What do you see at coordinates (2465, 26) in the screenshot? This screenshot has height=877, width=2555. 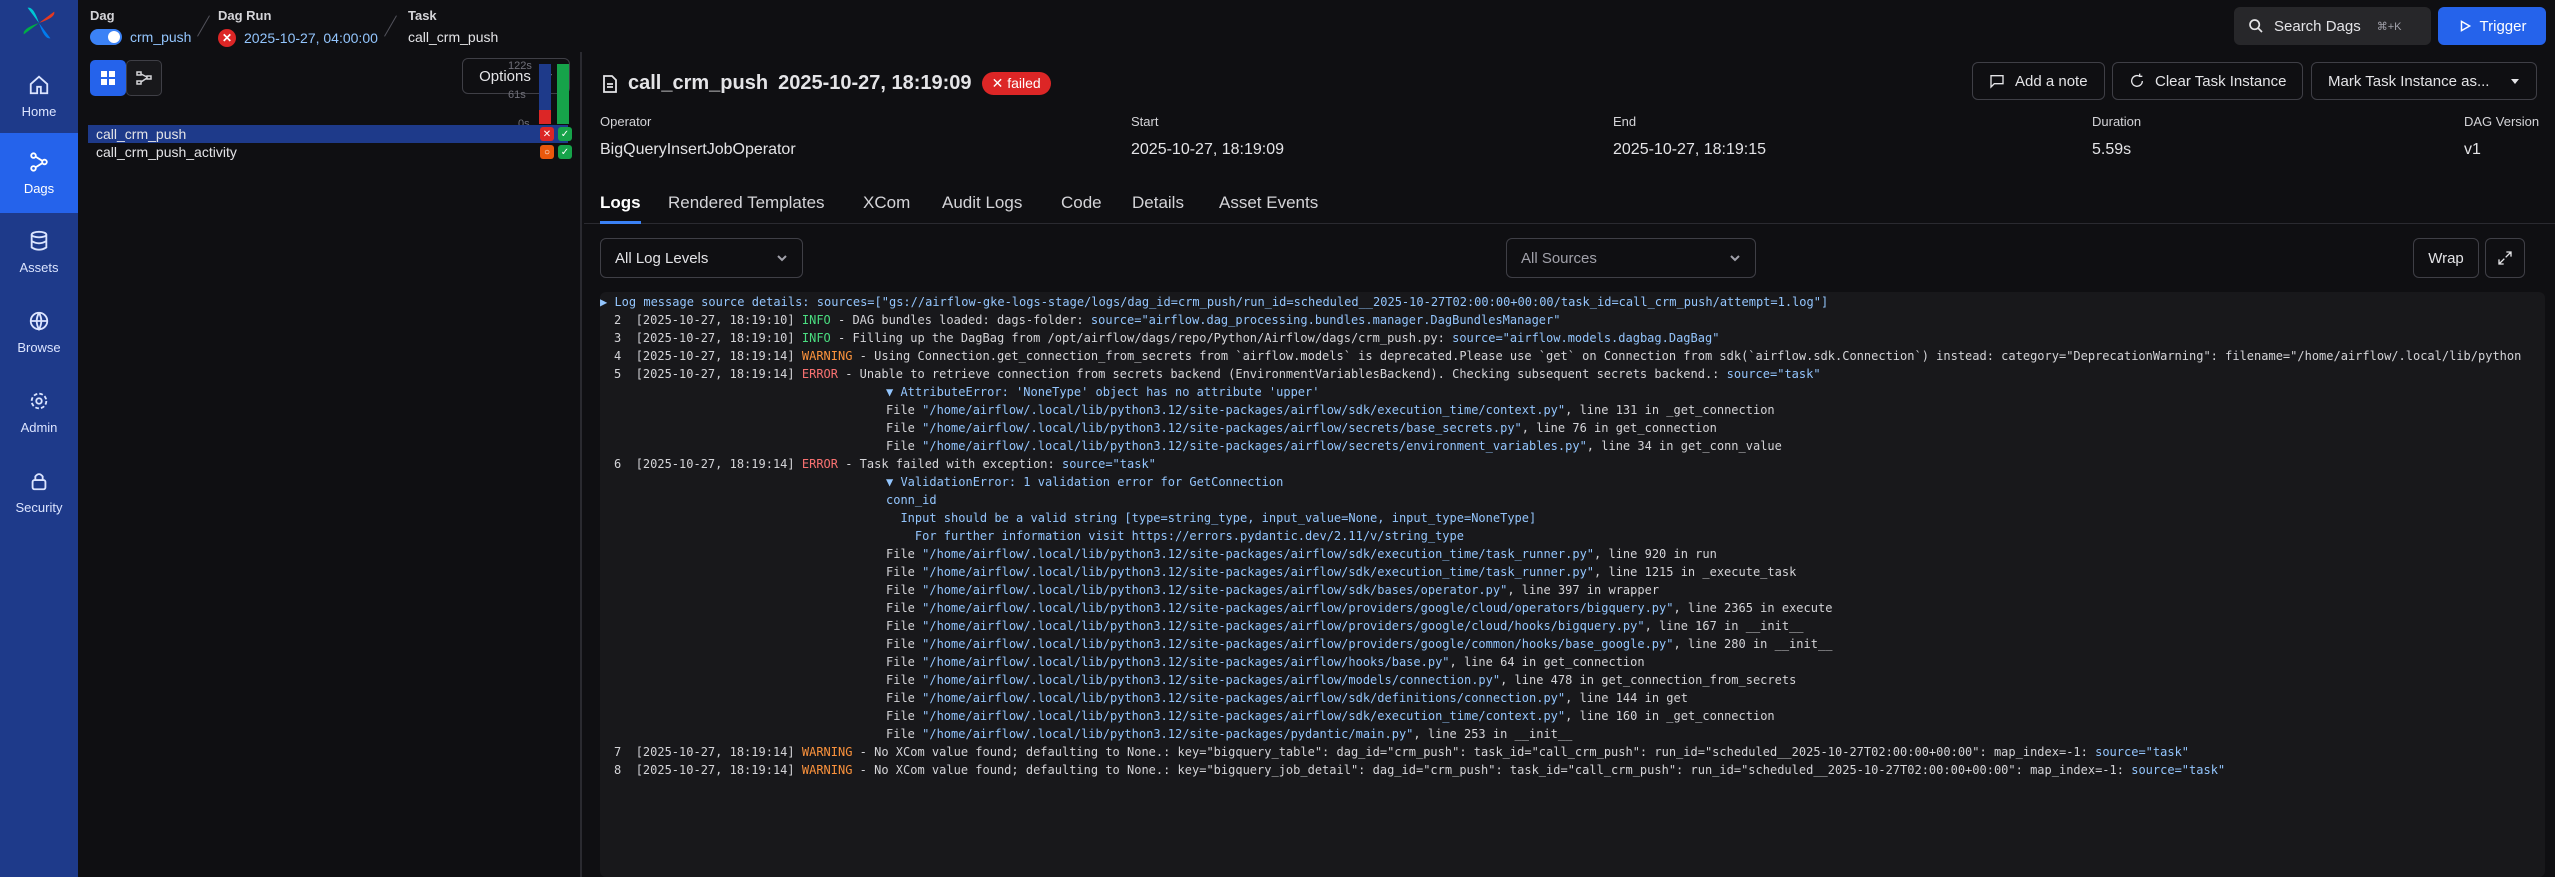 I see `play-icon` at bounding box center [2465, 26].